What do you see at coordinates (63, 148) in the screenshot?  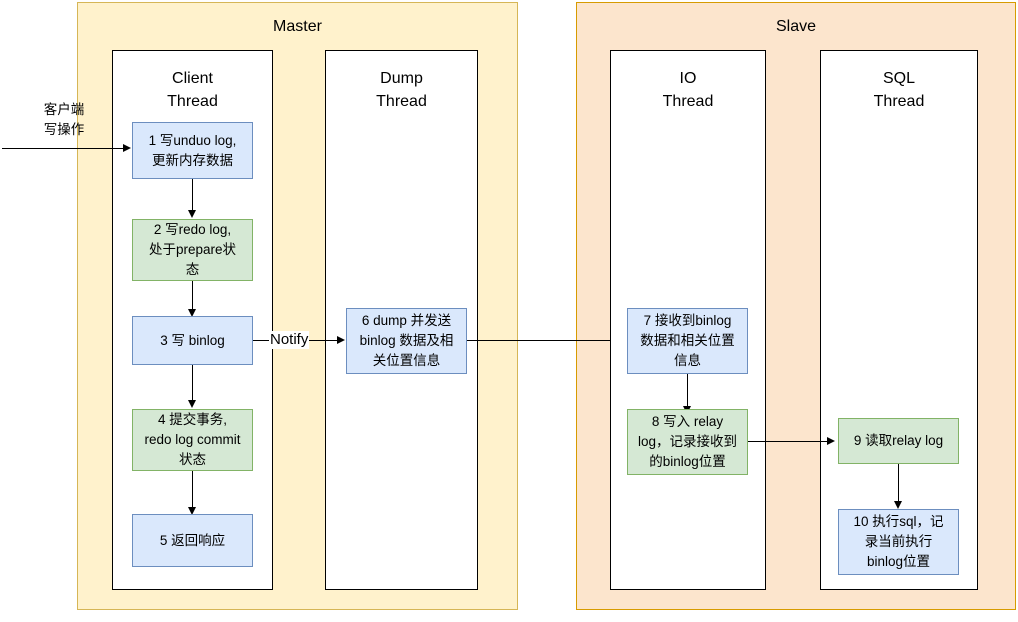 I see `edge-client-input-line` at bounding box center [63, 148].